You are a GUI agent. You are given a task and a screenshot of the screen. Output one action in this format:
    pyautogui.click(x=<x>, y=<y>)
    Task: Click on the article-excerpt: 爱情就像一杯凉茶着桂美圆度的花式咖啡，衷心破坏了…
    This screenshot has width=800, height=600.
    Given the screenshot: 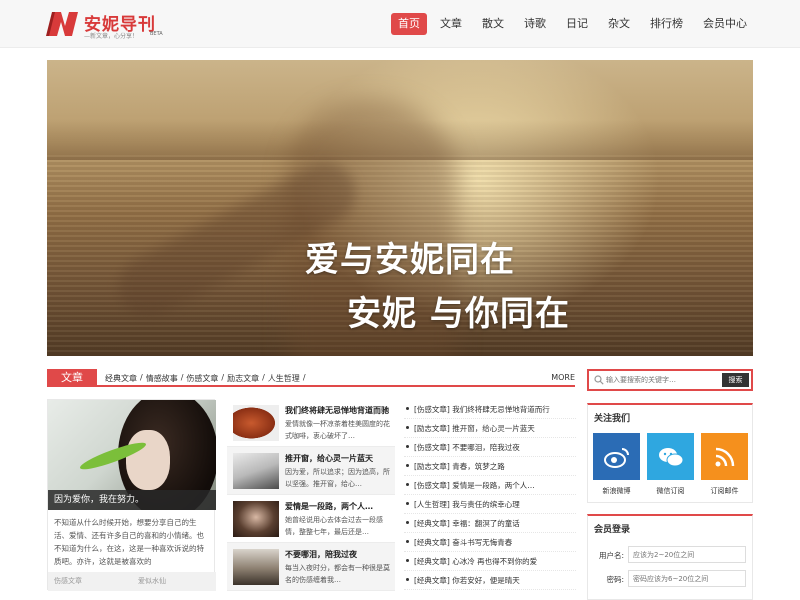 What is the action you would take?
    pyautogui.click(x=337, y=430)
    